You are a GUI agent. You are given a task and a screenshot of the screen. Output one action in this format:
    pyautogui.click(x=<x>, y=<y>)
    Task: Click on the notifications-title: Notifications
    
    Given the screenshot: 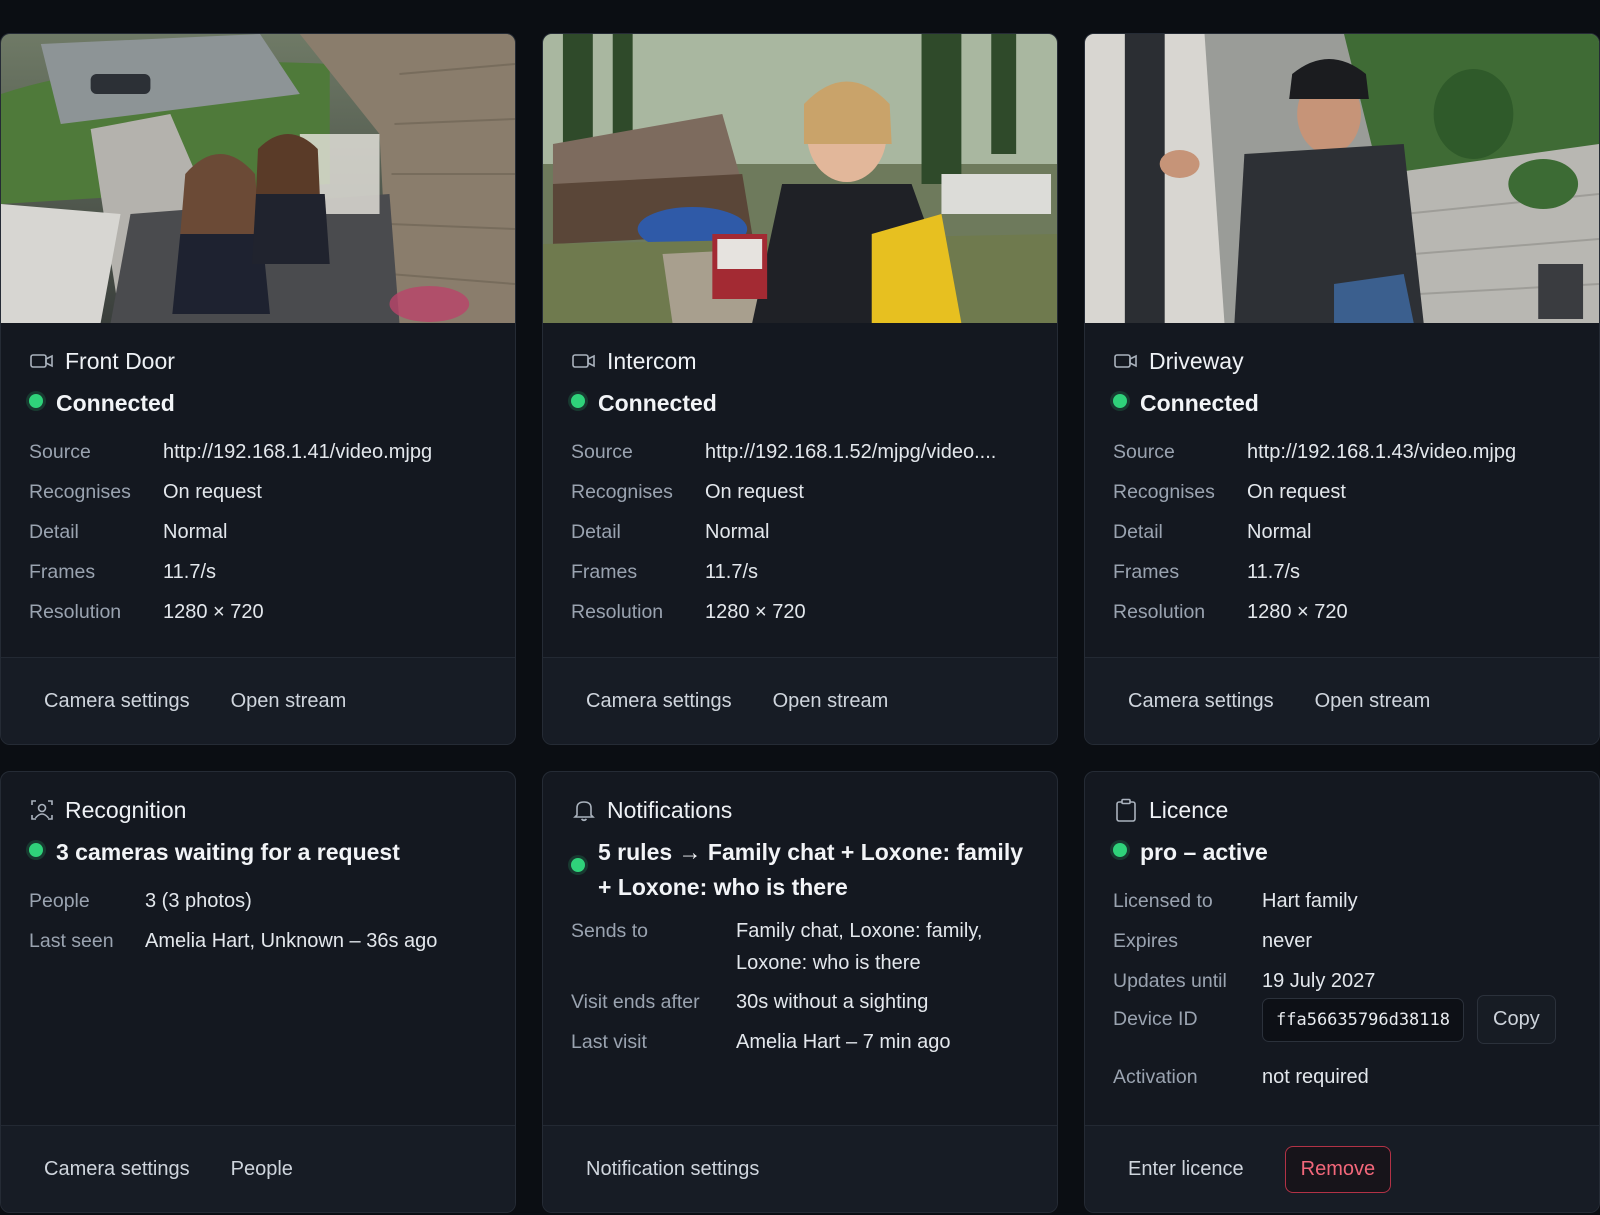 What is the action you would take?
    pyautogui.click(x=670, y=809)
    